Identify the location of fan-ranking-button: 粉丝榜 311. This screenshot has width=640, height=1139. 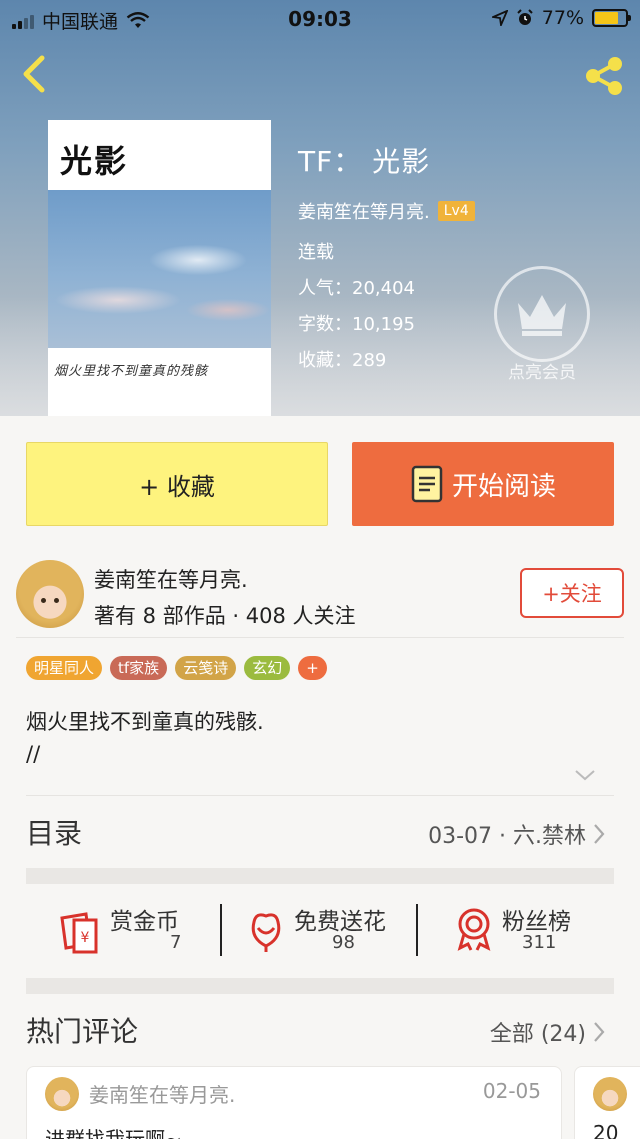
(534, 931).